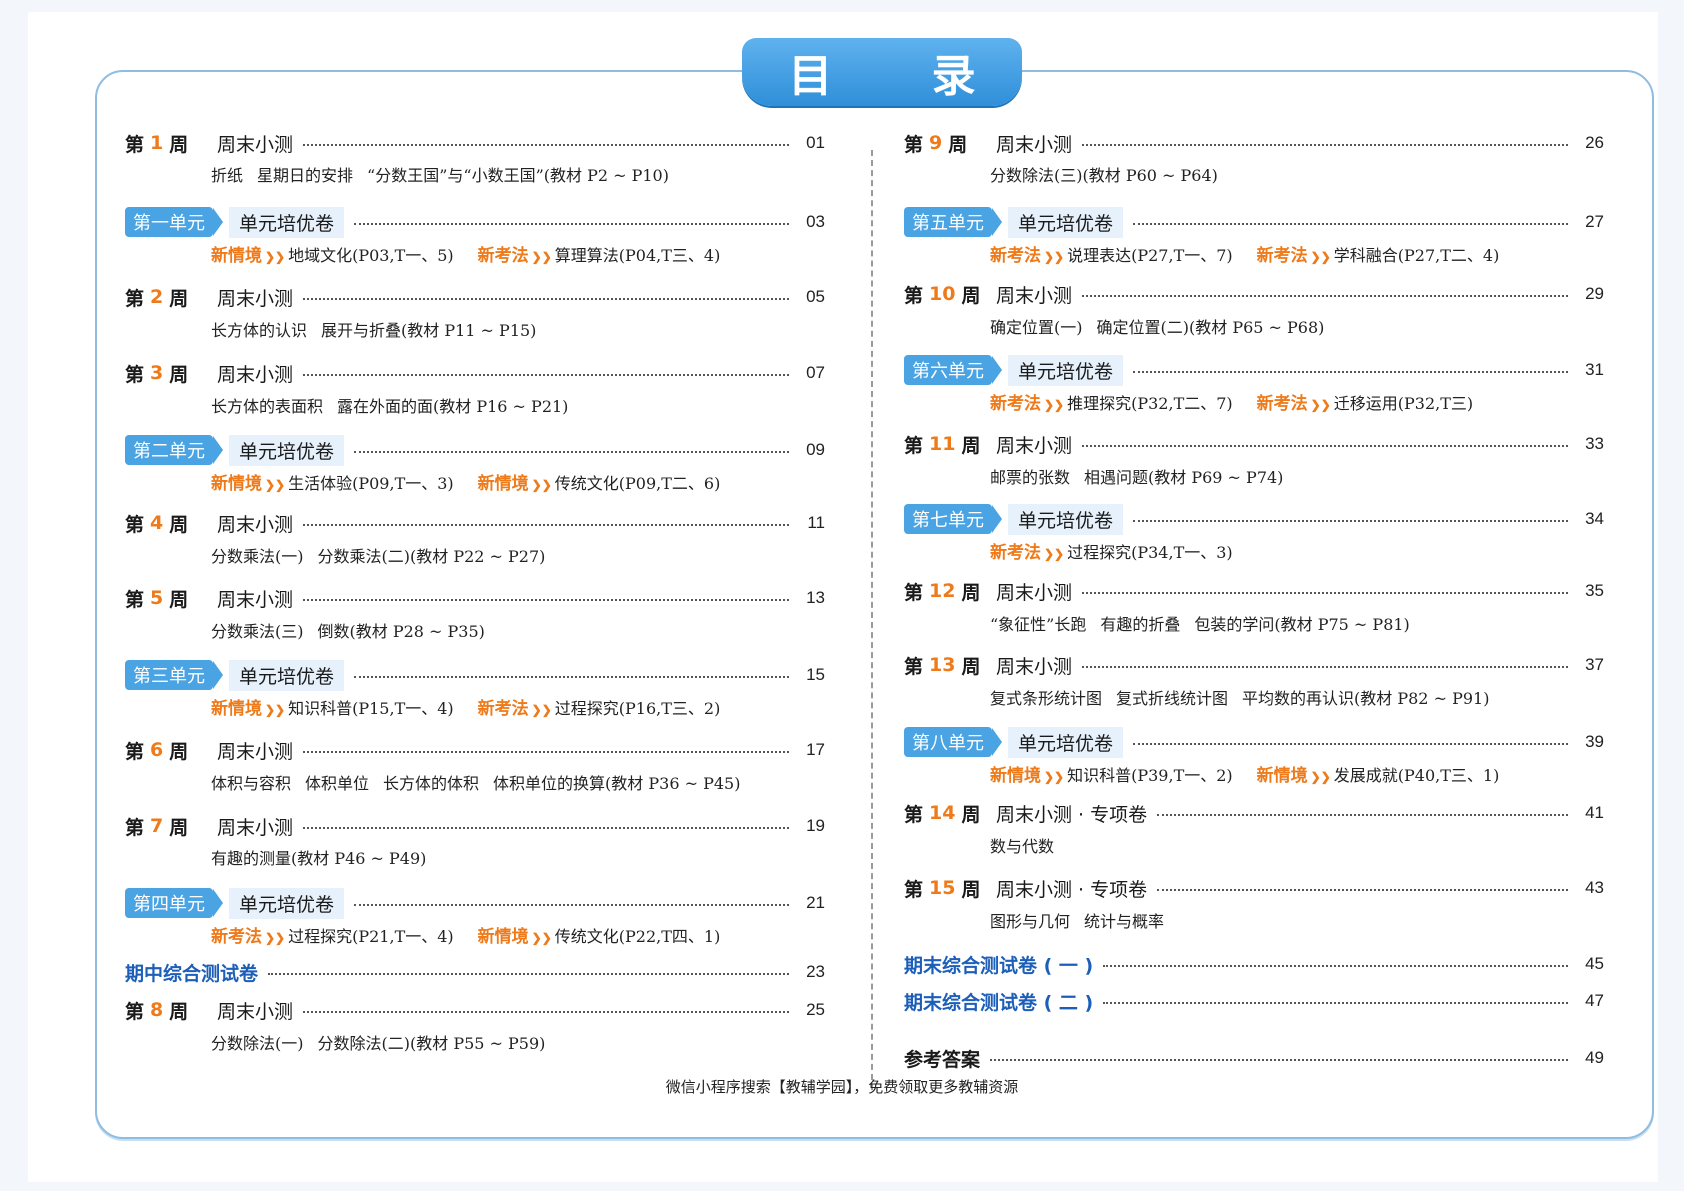  What do you see at coordinates (475, 222) in the screenshot?
I see `toc-entry-u1: 第一单元 单元培优卷 03` at bounding box center [475, 222].